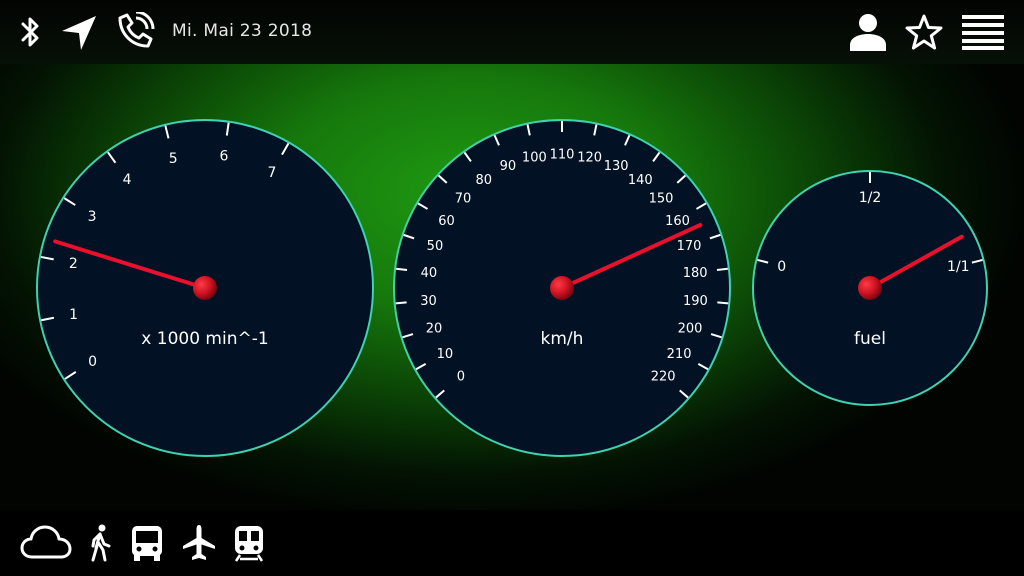 The image size is (1024, 576). I want to click on tachometer-tick-label: 1, so click(73, 315).